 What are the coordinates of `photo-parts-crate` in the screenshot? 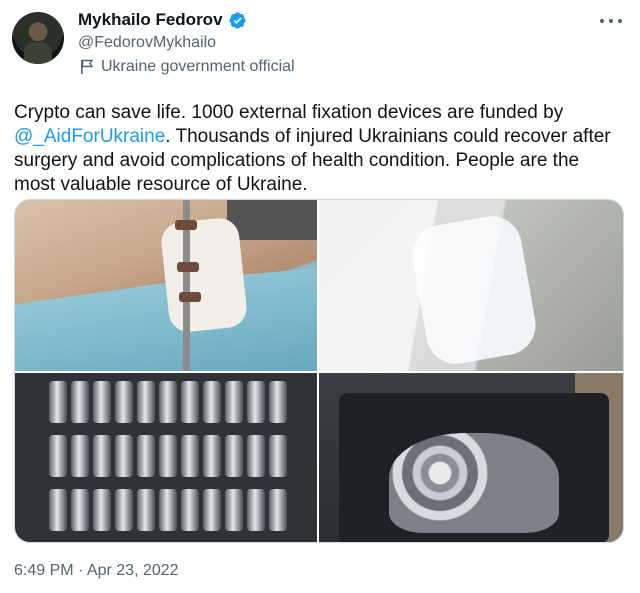 It's located at (471, 457).